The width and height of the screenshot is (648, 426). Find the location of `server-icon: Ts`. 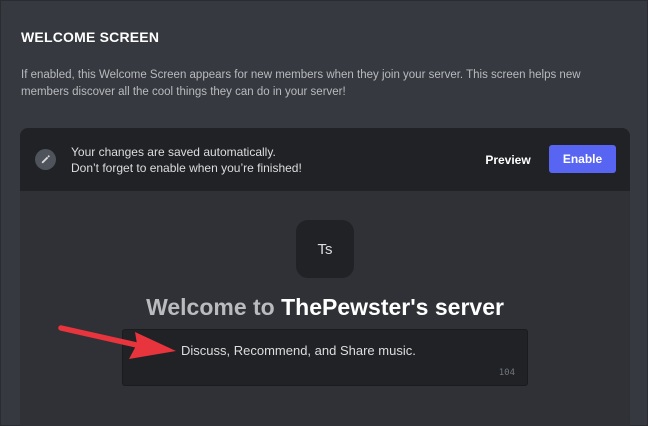

server-icon: Ts is located at coordinates (325, 249).